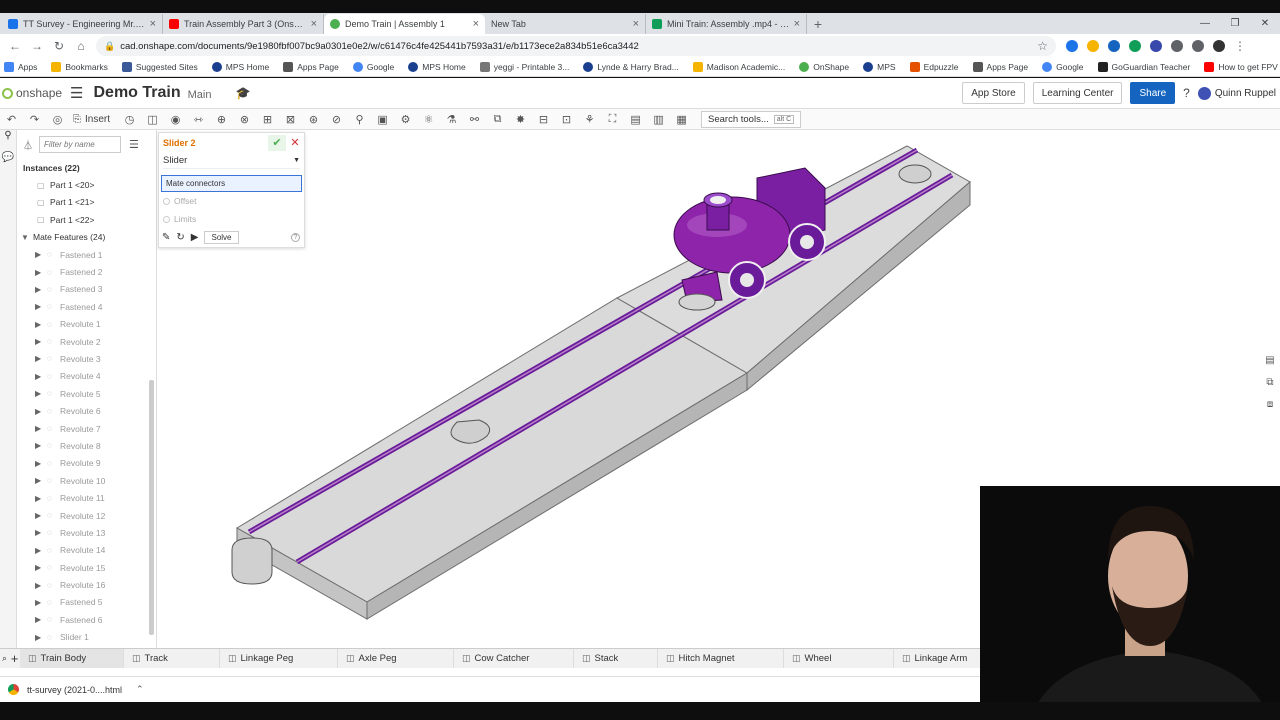 This screenshot has height=720, width=1280. I want to click on download-filename: tt-survey (2021-0....html, so click(74, 690).